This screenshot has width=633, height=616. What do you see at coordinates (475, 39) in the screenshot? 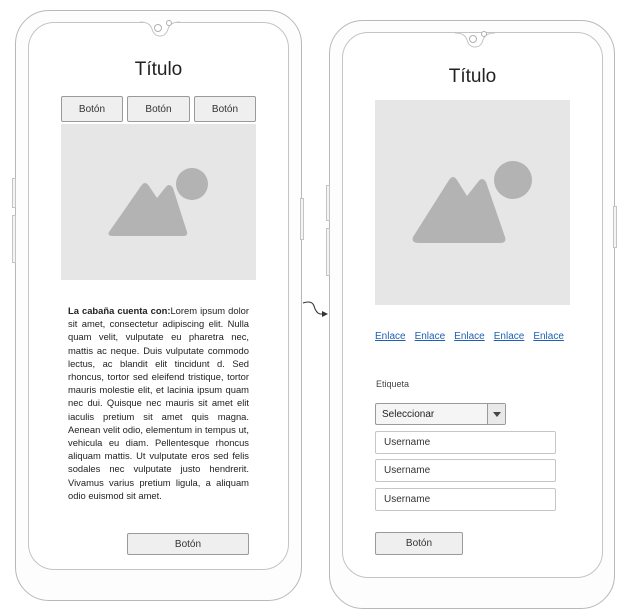
I see `notch-right` at bounding box center [475, 39].